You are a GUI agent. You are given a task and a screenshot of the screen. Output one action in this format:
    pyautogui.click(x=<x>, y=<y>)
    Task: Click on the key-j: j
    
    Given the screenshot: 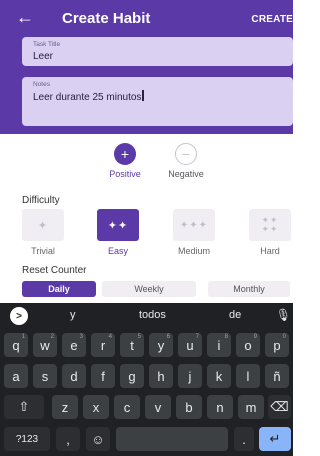 What is the action you would take?
    pyautogui.click(x=190, y=376)
    